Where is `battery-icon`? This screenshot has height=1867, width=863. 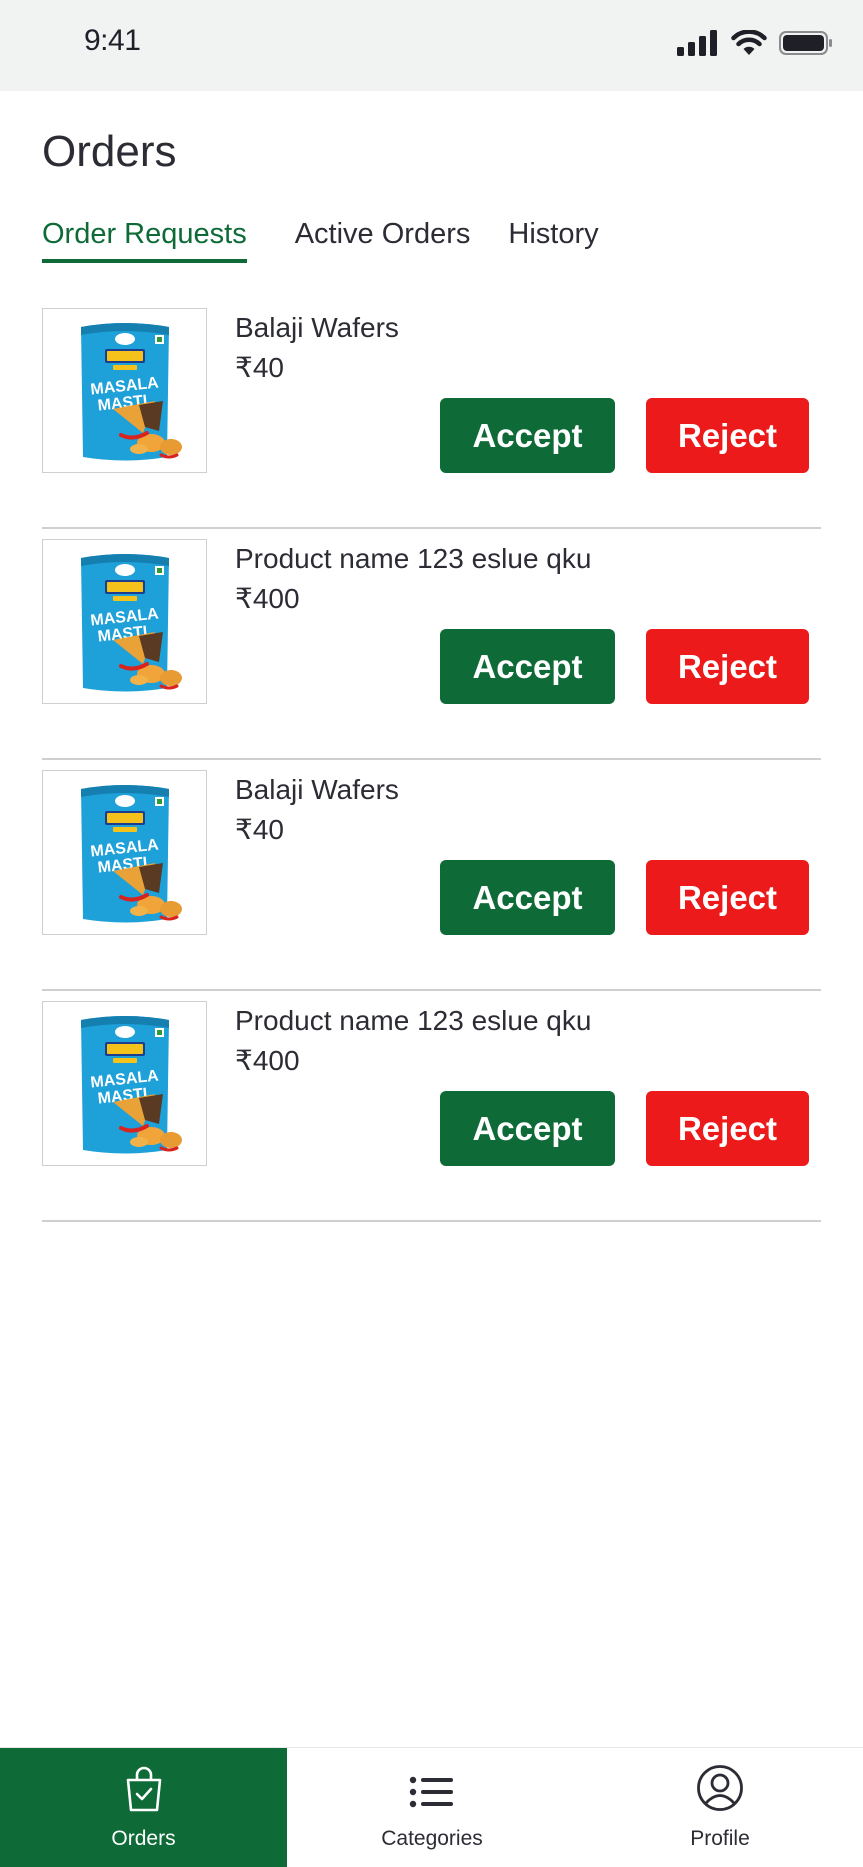 battery-icon is located at coordinates (805, 43).